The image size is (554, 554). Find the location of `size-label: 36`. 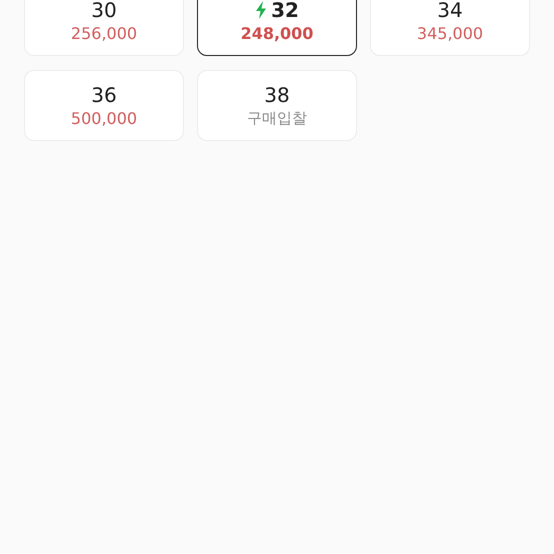

size-label: 36 is located at coordinates (104, 95).